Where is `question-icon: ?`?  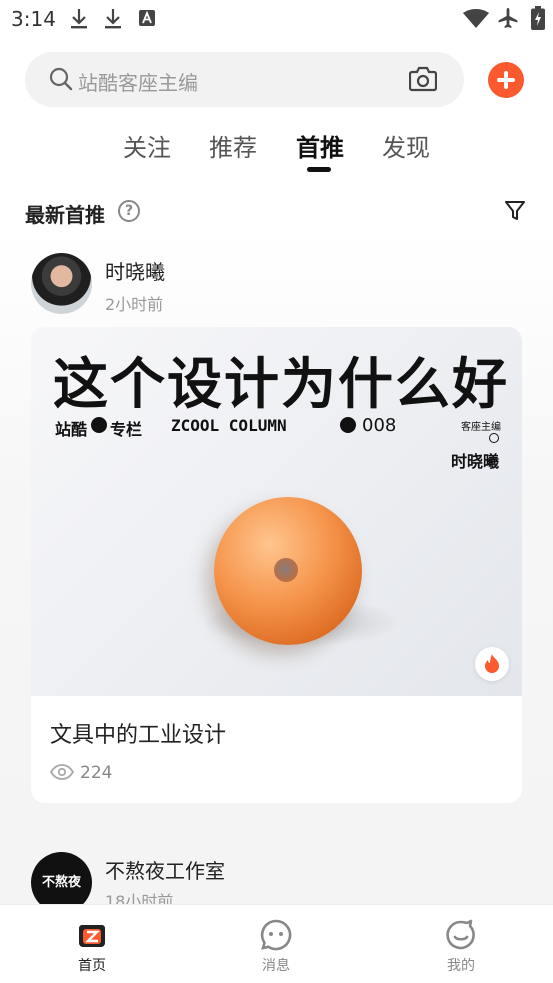
question-icon: ? is located at coordinates (129, 211).